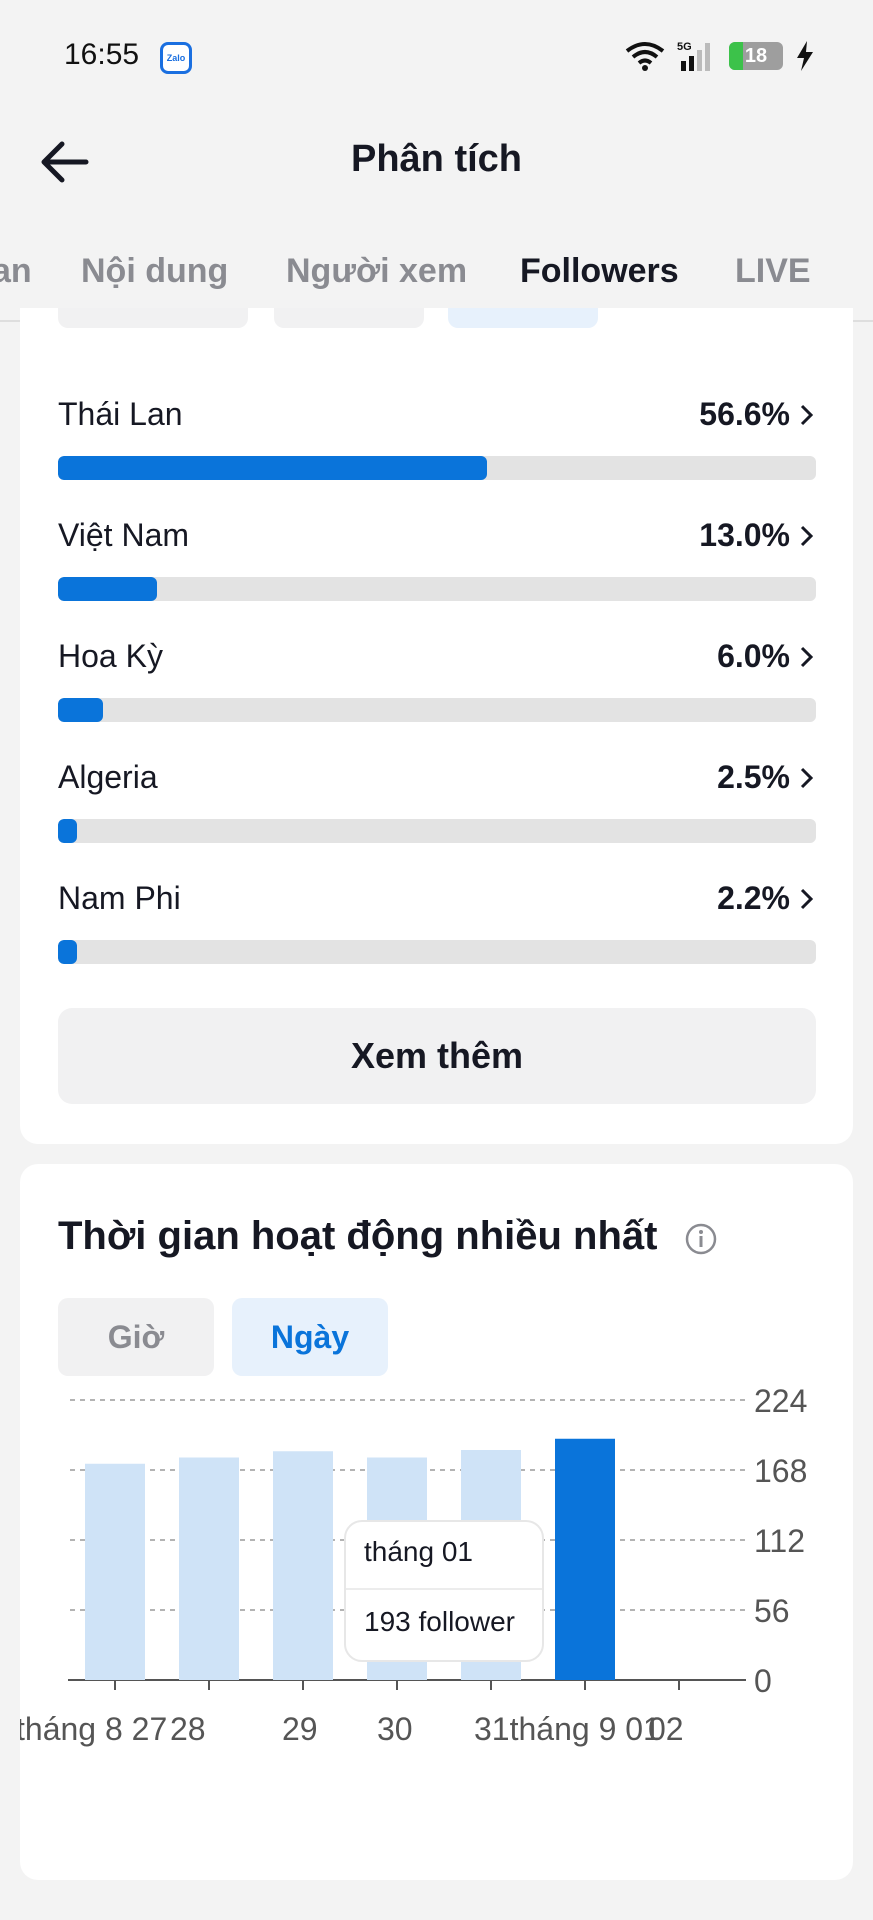  I want to click on country-percent: 13.0%, so click(744, 535).